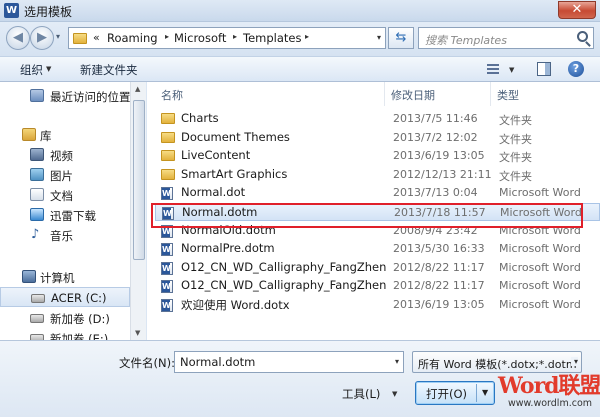 The height and width of the screenshot is (417, 600). Describe the element at coordinates (545, 94) in the screenshot. I see `column-header-type: 类型` at that location.